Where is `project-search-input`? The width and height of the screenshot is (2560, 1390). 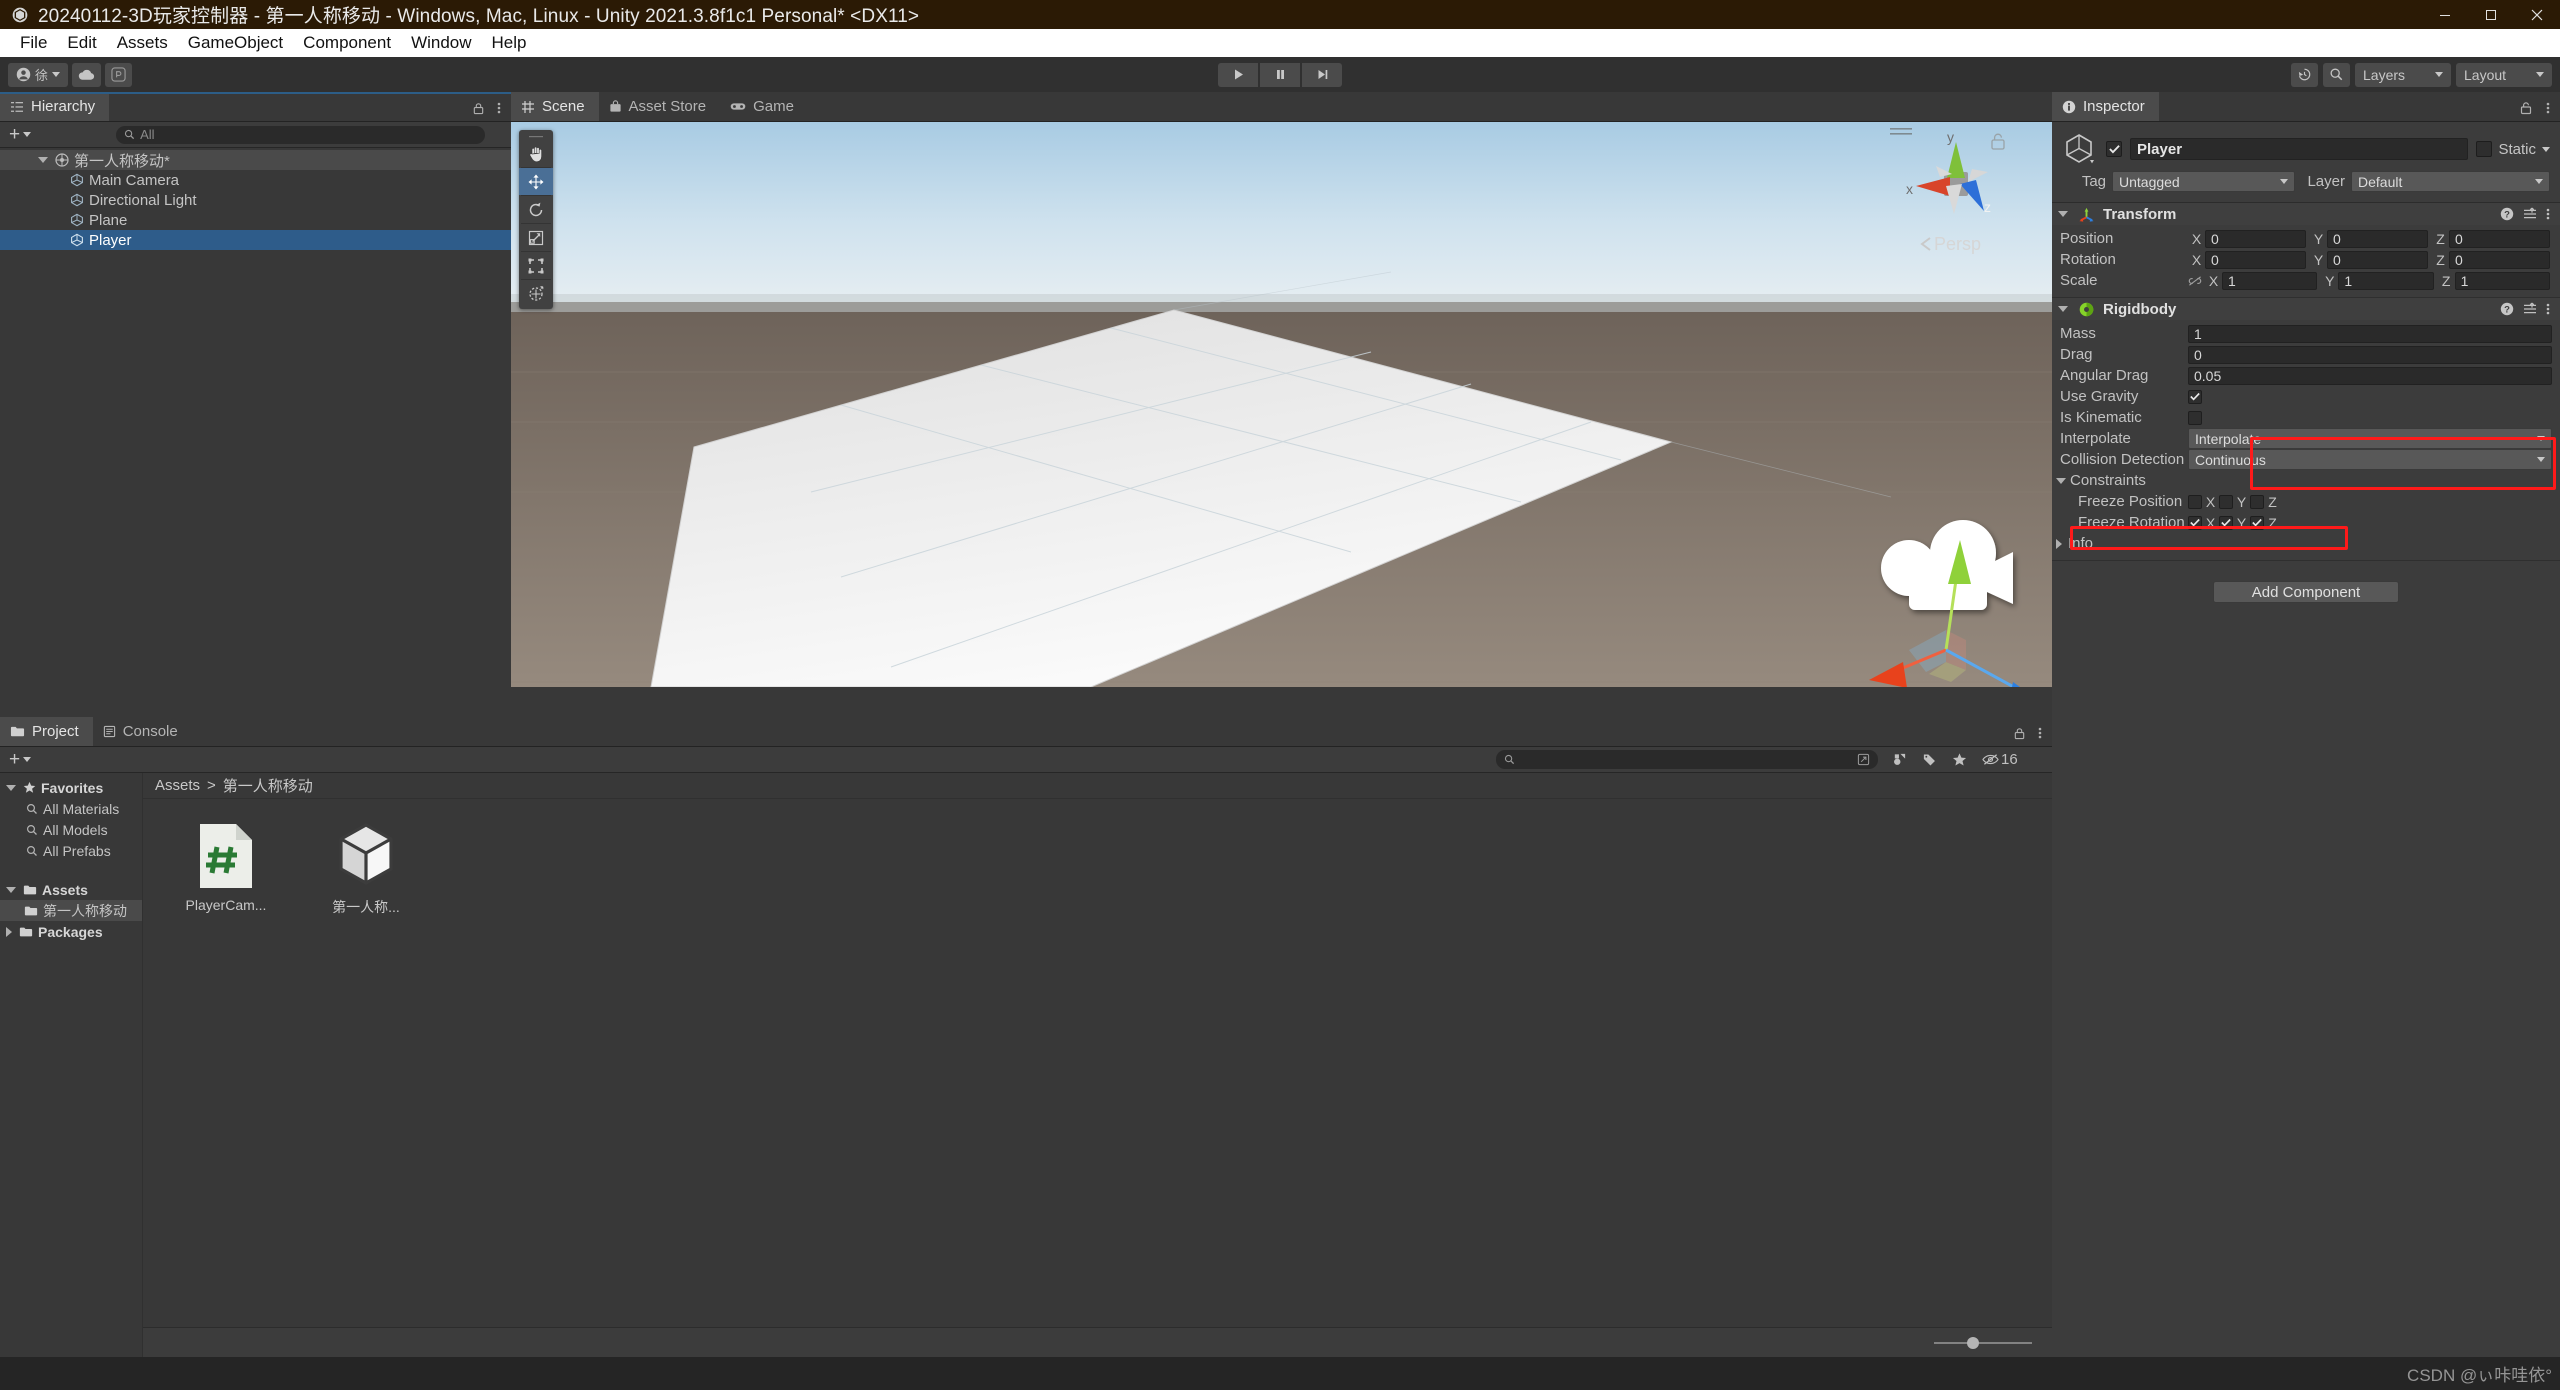
project-search-input is located at coordinates (1687, 759).